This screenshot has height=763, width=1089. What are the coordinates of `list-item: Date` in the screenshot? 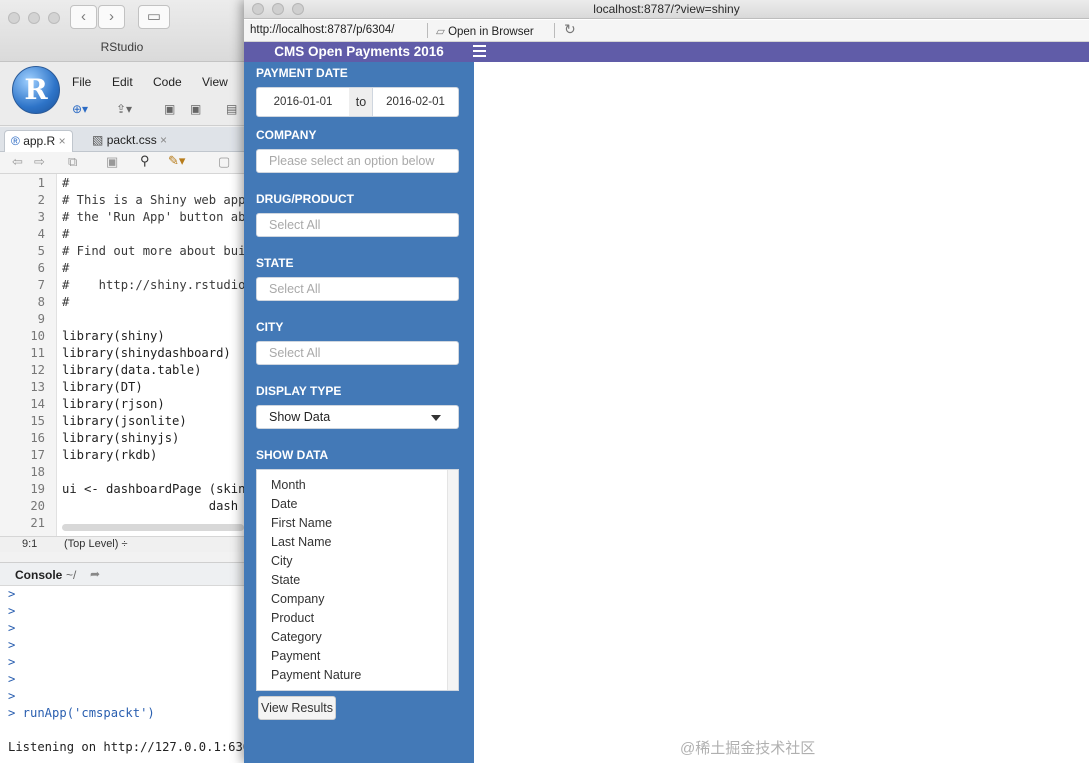 It's located at (284, 504).